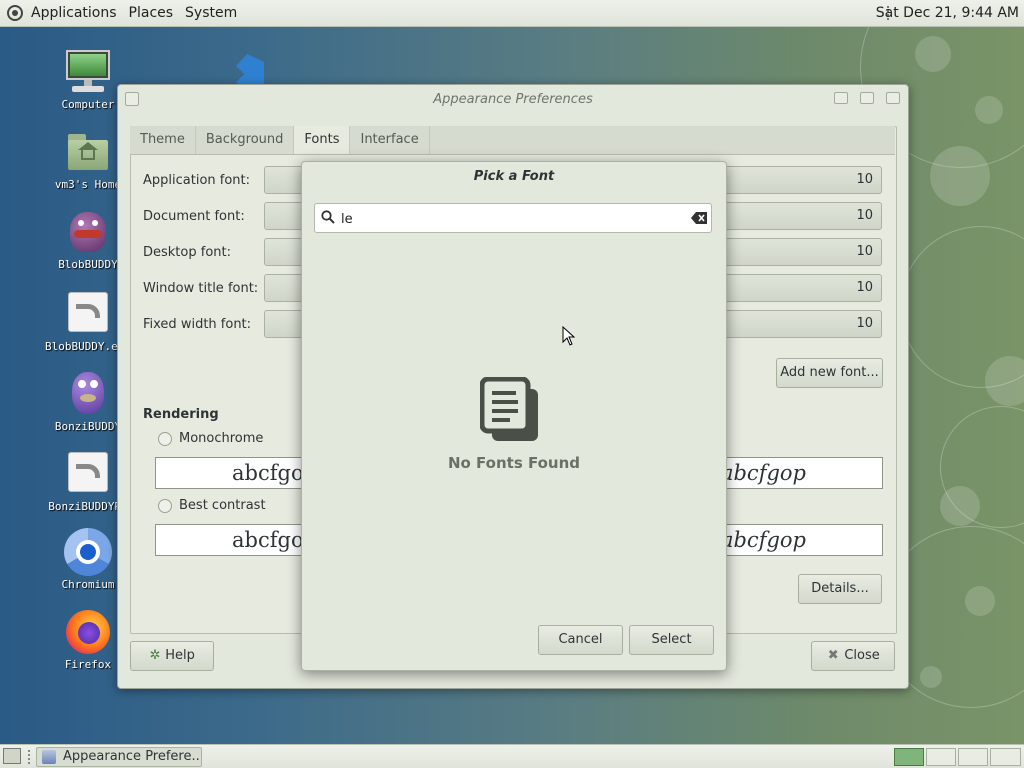  What do you see at coordinates (197, 324) in the screenshot?
I see `fixed-width-font-label: Fixed width font:` at bounding box center [197, 324].